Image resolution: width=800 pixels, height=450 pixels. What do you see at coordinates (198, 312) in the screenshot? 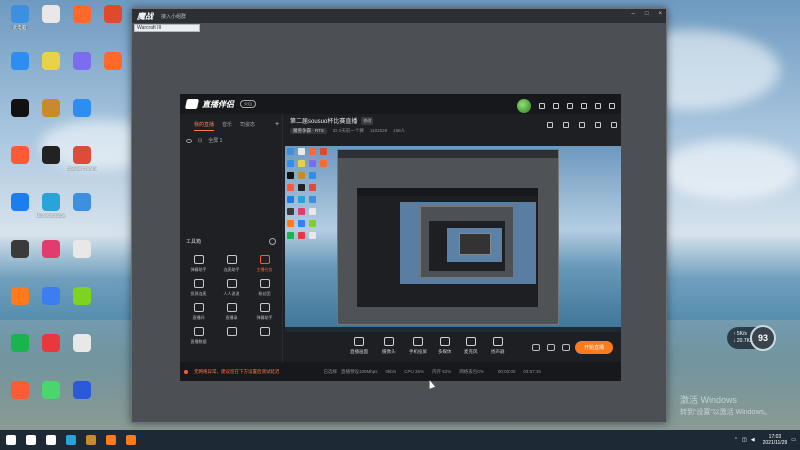
I see `toolbox-item: 直播间` at bounding box center [198, 312].